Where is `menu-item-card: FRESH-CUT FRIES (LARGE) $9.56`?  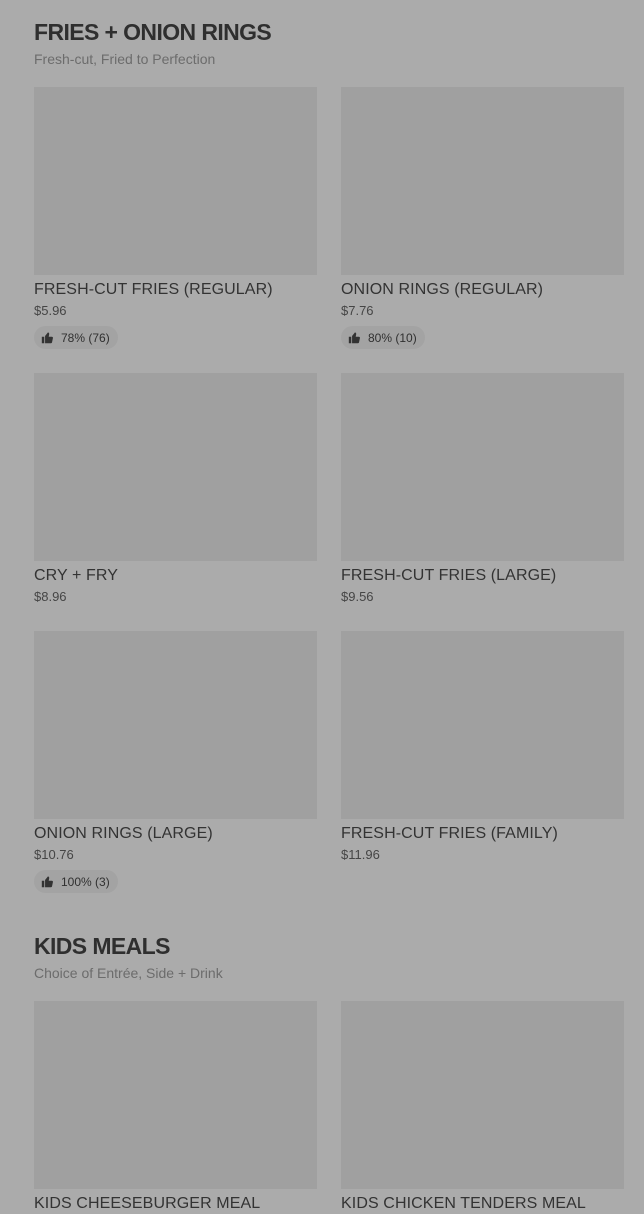 menu-item-card: FRESH-CUT FRIES (LARGE) $9.56 is located at coordinates (482, 489).